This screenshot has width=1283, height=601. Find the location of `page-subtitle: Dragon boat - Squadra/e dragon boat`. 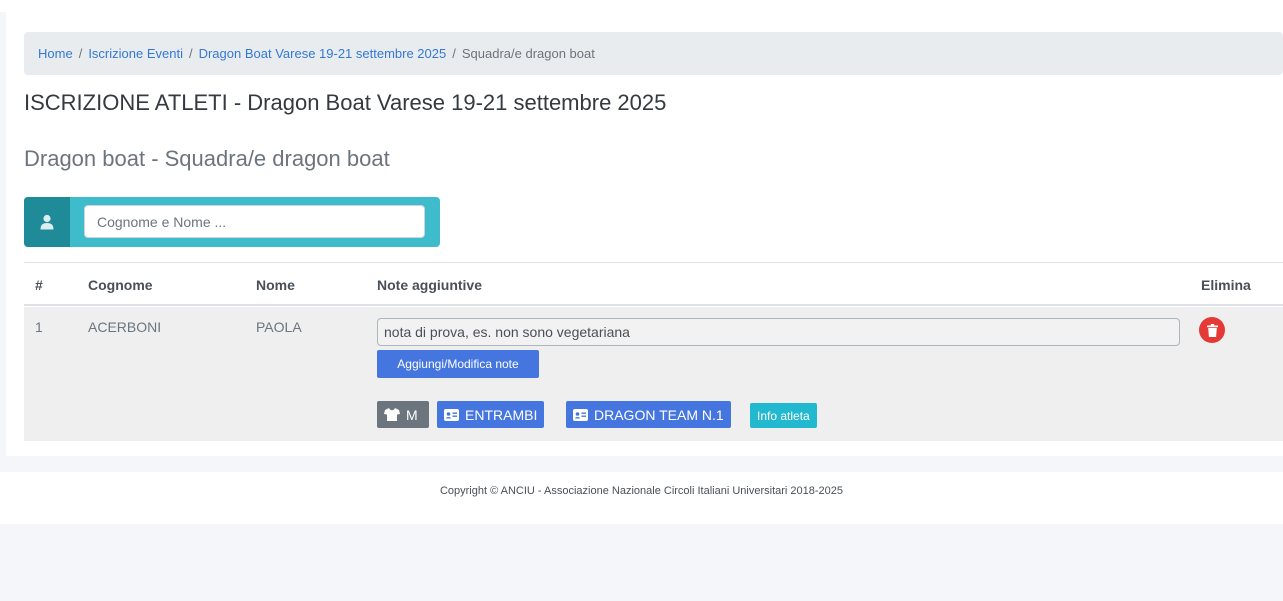

page-subtitle: Dragon boat - Squadra/e dragon boat is located at coordinates (207, 158).